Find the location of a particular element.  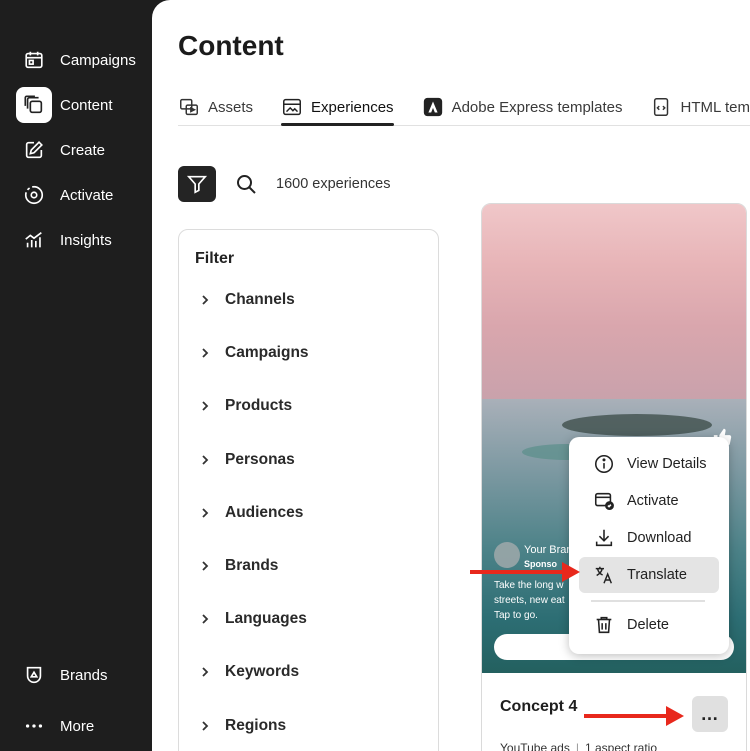

brand-shield-icon is located at coordinates (34, 675).